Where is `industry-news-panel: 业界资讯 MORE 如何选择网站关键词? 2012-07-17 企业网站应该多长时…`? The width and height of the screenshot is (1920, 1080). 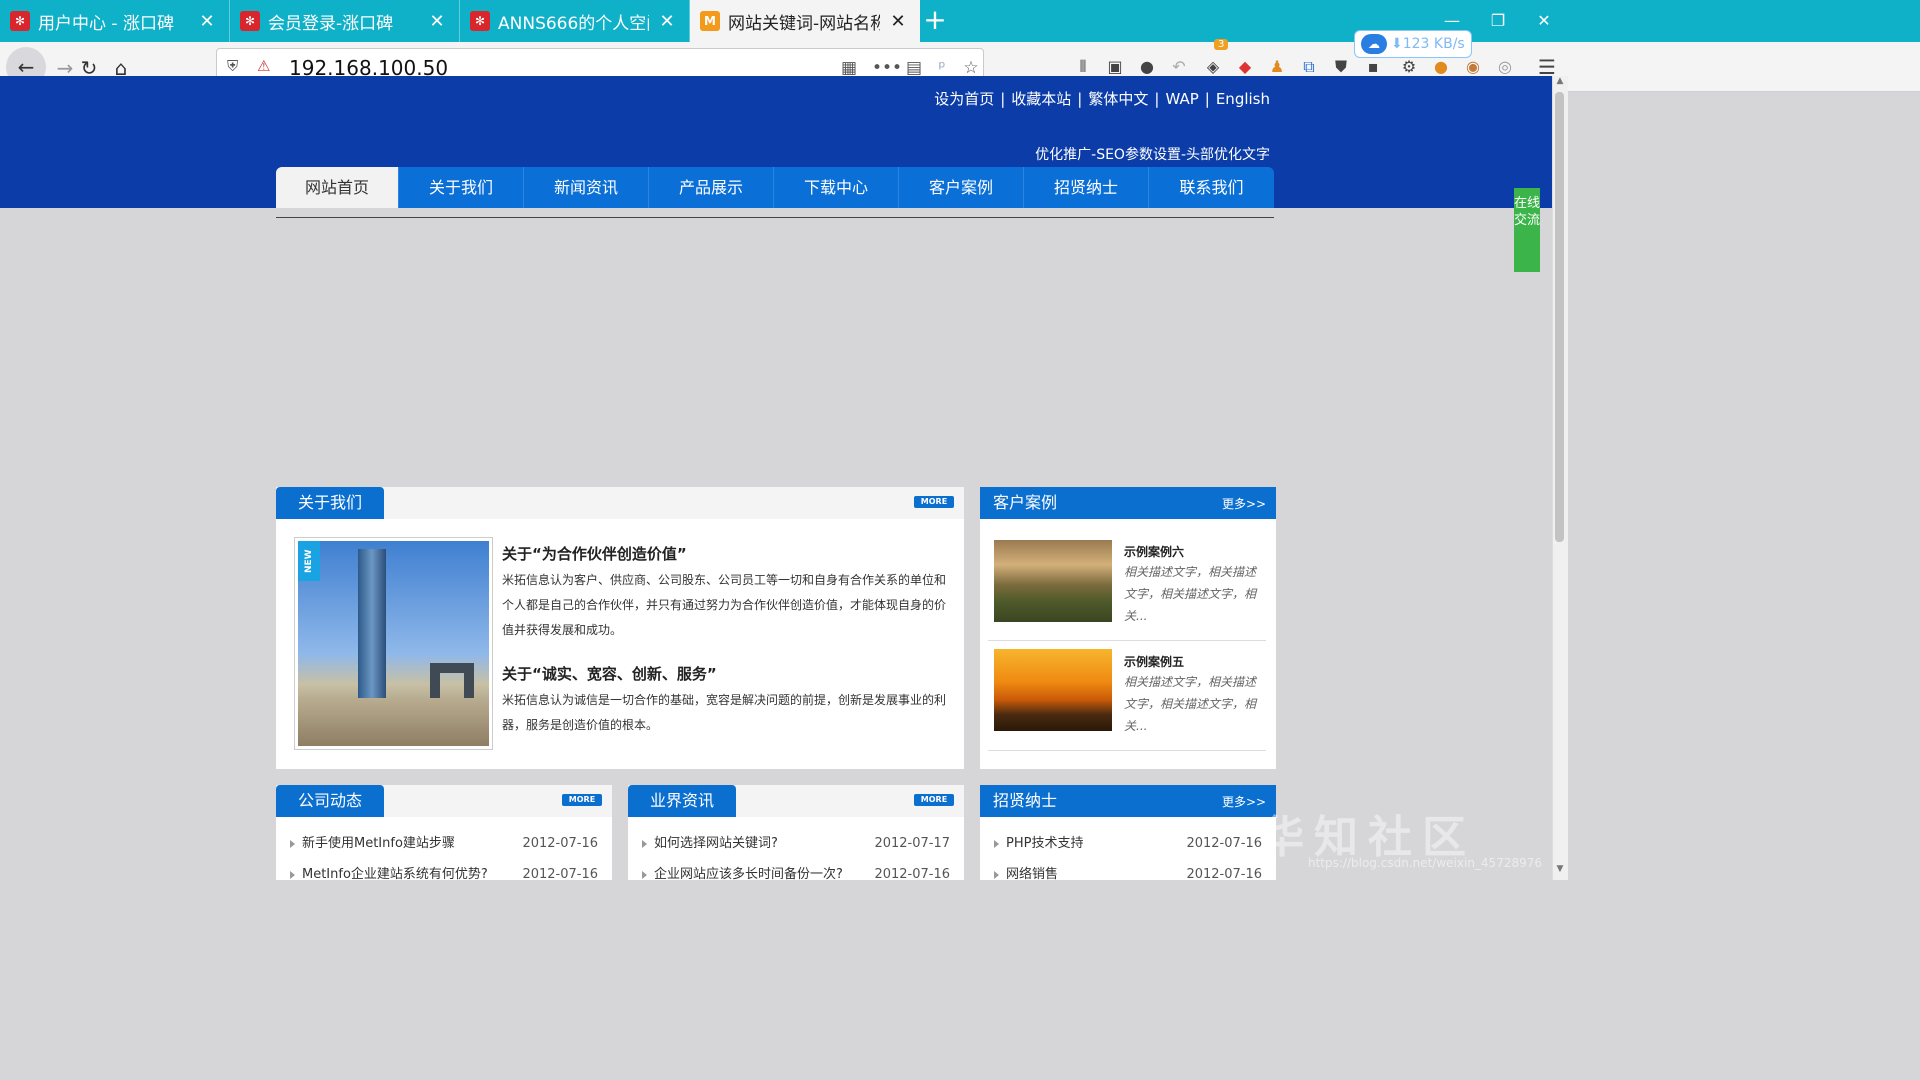
industry-news-panel: 业界资讯 MORE 如何选择网站关键词? 2012-07-17 企业网站应该多长时… is located at coordinates (796, 832).